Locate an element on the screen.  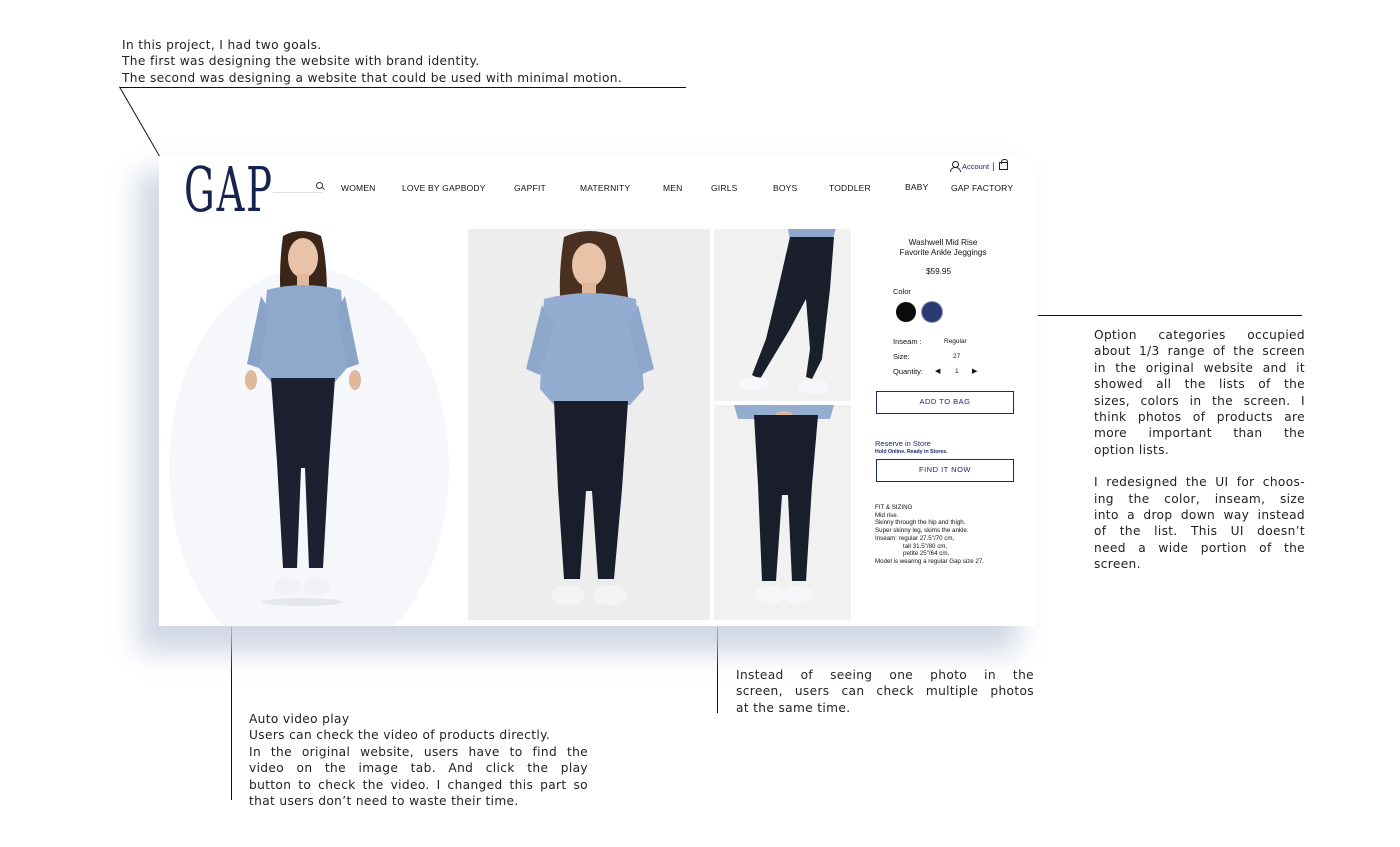
intro-line: In this project, I had two goals. is located at coordinates (222, 45).